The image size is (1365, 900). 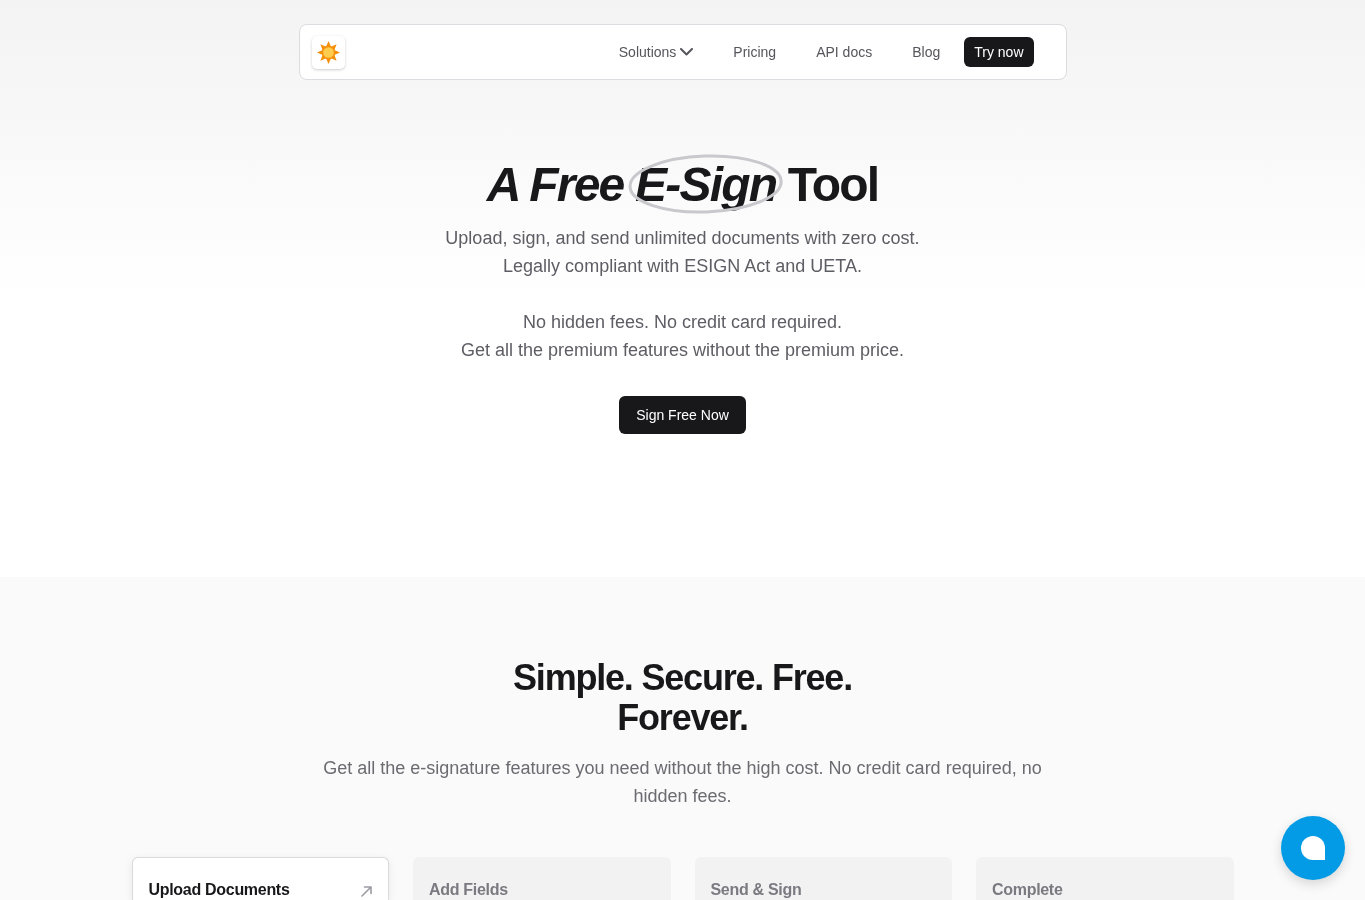 I want to click on step-tab: Add Fields, so click(x=542, y=878).